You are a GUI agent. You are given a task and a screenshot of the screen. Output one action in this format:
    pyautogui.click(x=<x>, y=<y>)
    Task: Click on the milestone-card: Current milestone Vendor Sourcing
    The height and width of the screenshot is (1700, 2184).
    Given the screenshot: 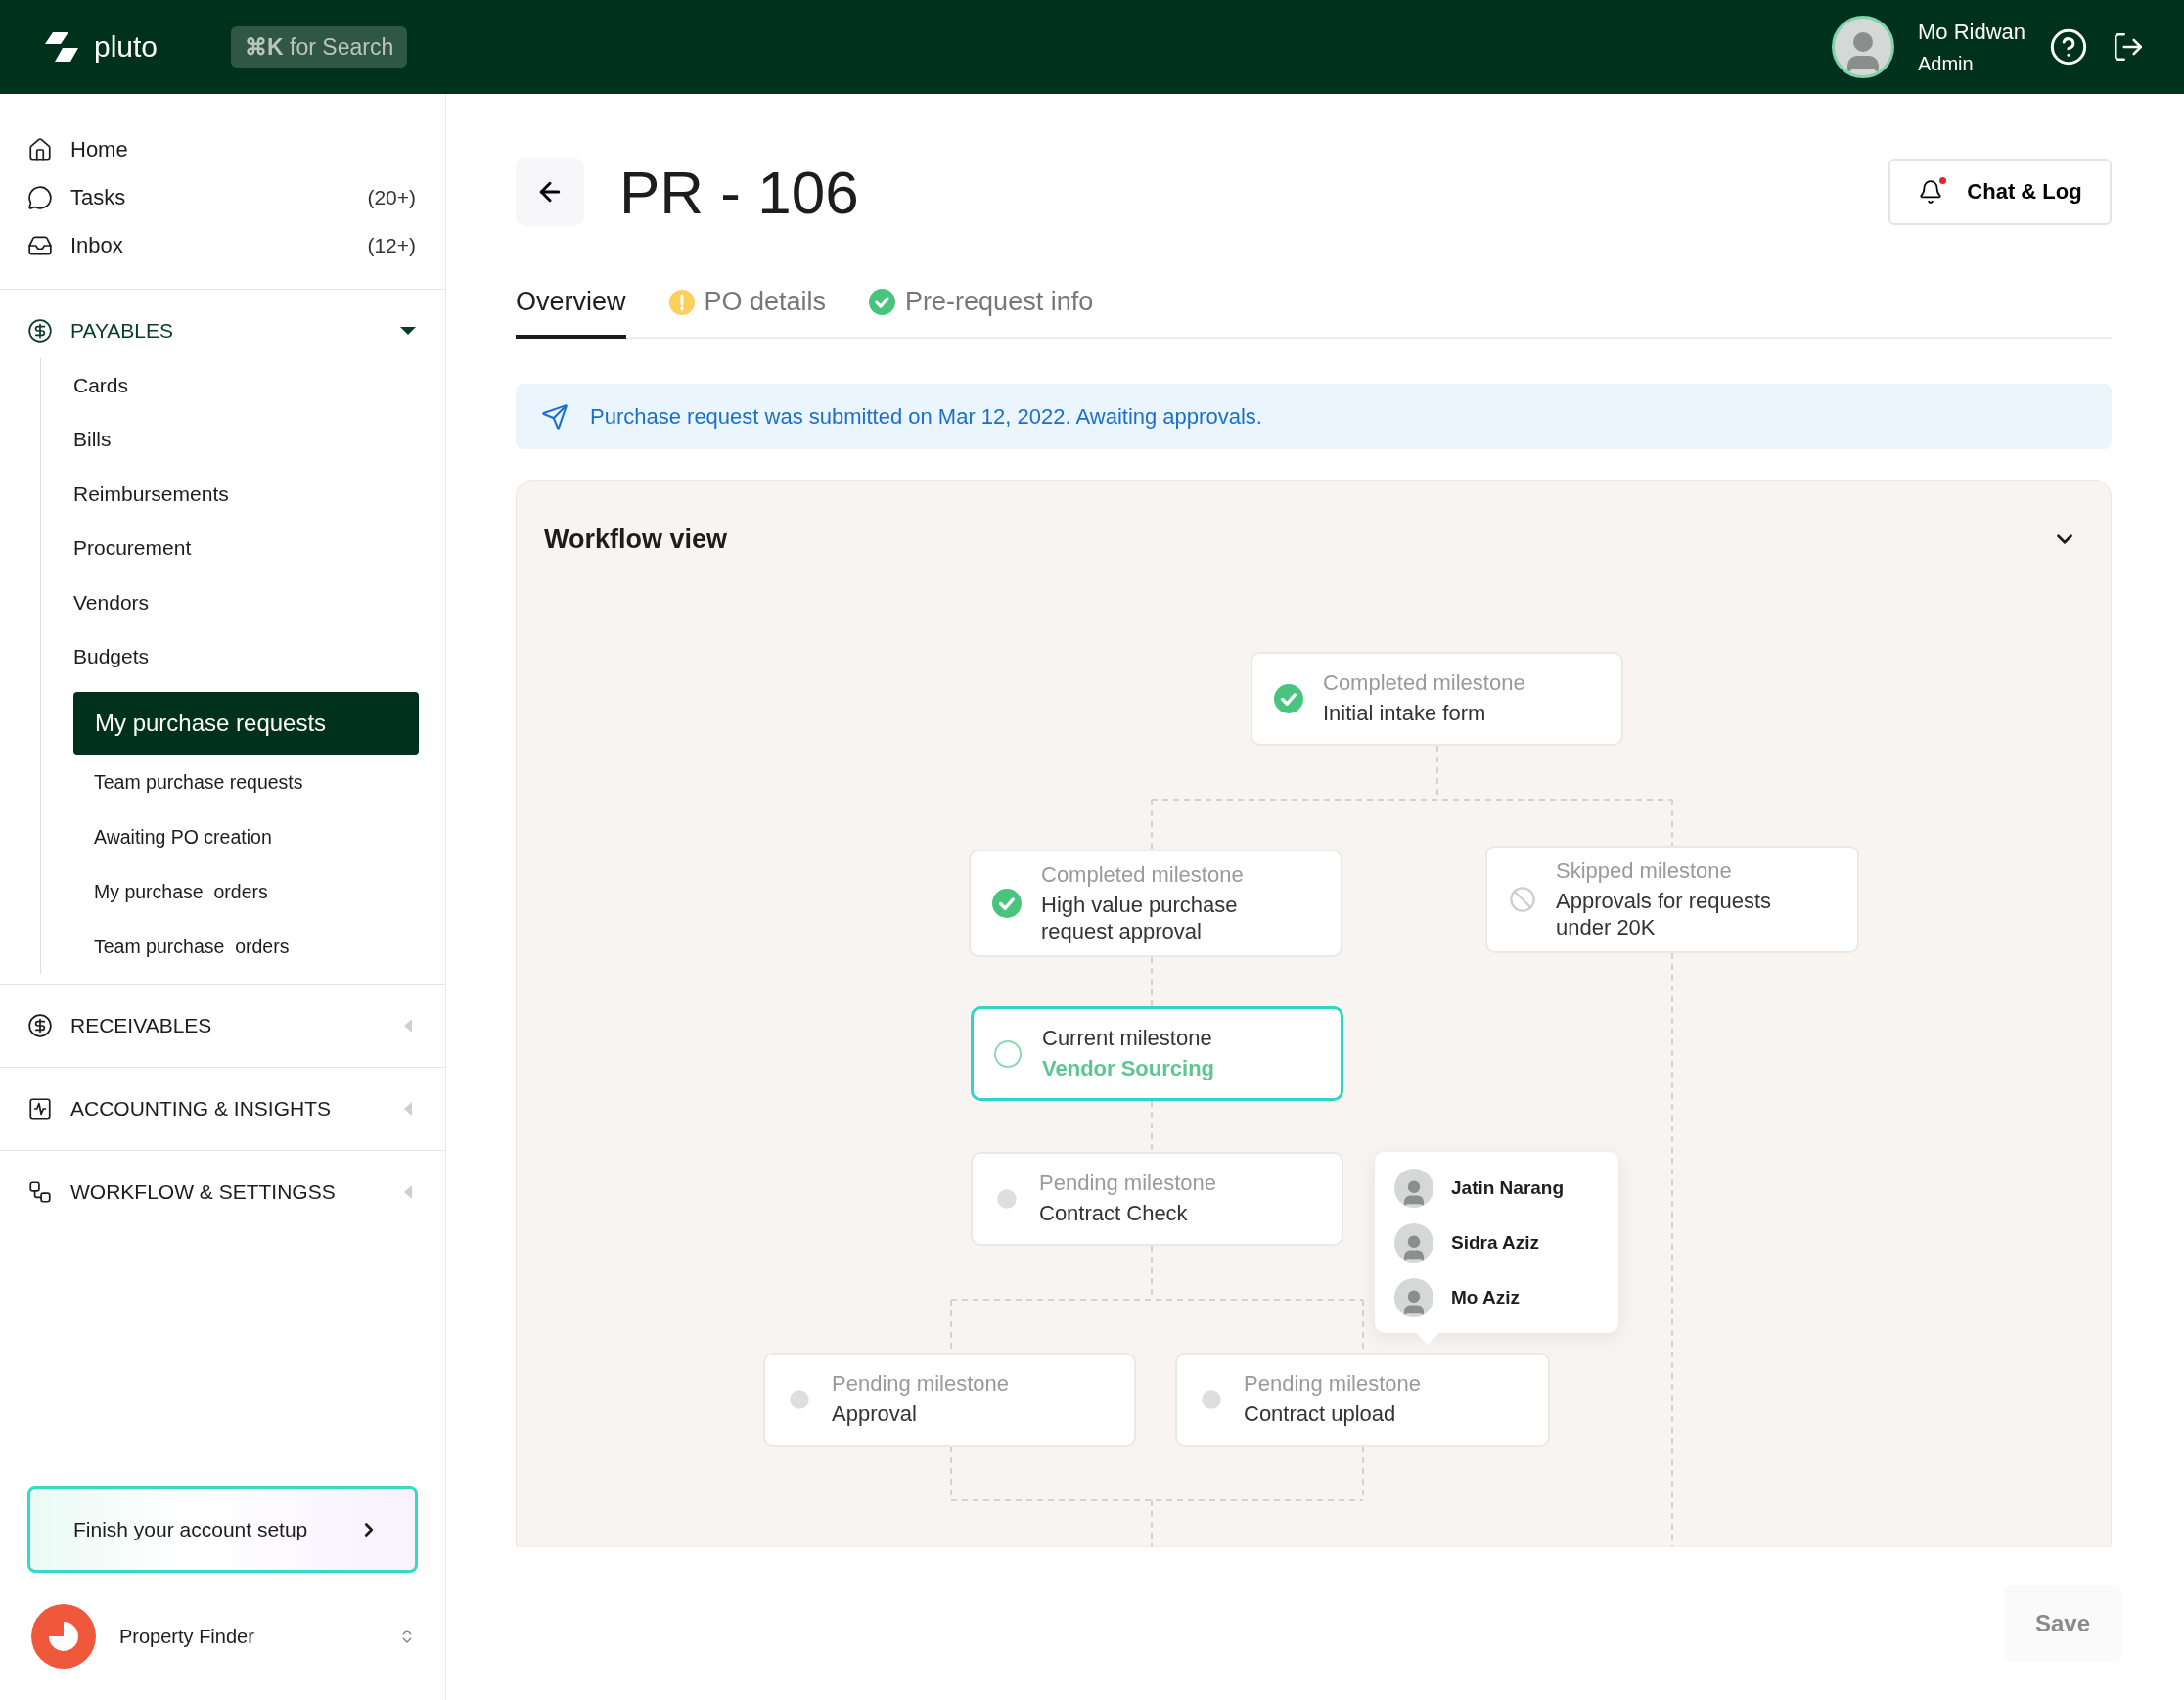 What is the action you would take?
    pyautogui.click(x=1157, y=1053)
    